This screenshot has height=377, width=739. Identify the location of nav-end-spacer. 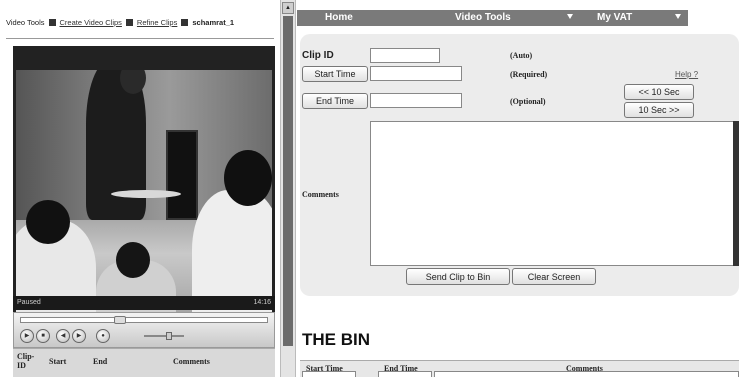
(713, 18).